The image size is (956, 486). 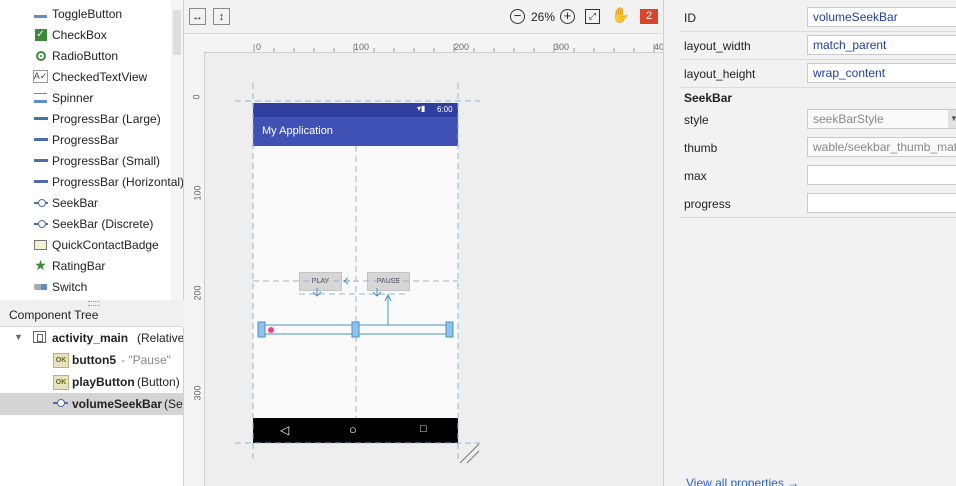 What do you see at coordinates (73, 97) in the screenshot?
I see `palette-item-label: Spinner` at bounding box center [73, 97].